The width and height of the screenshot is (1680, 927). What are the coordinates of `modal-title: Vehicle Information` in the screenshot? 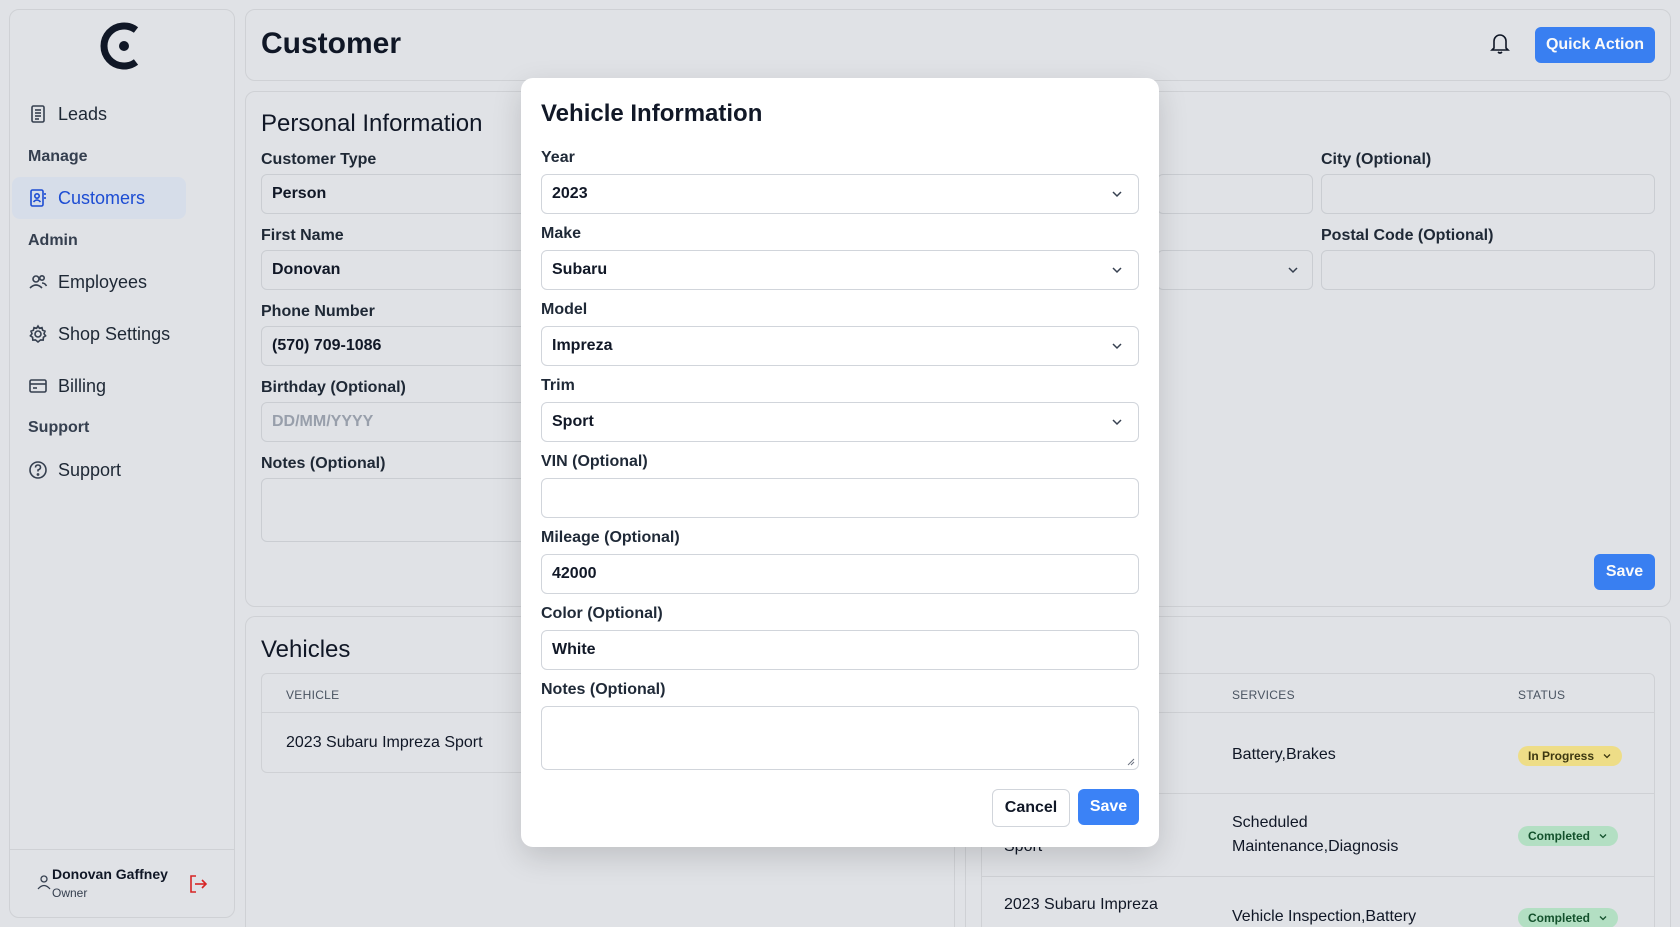 It's located at (652, 113).